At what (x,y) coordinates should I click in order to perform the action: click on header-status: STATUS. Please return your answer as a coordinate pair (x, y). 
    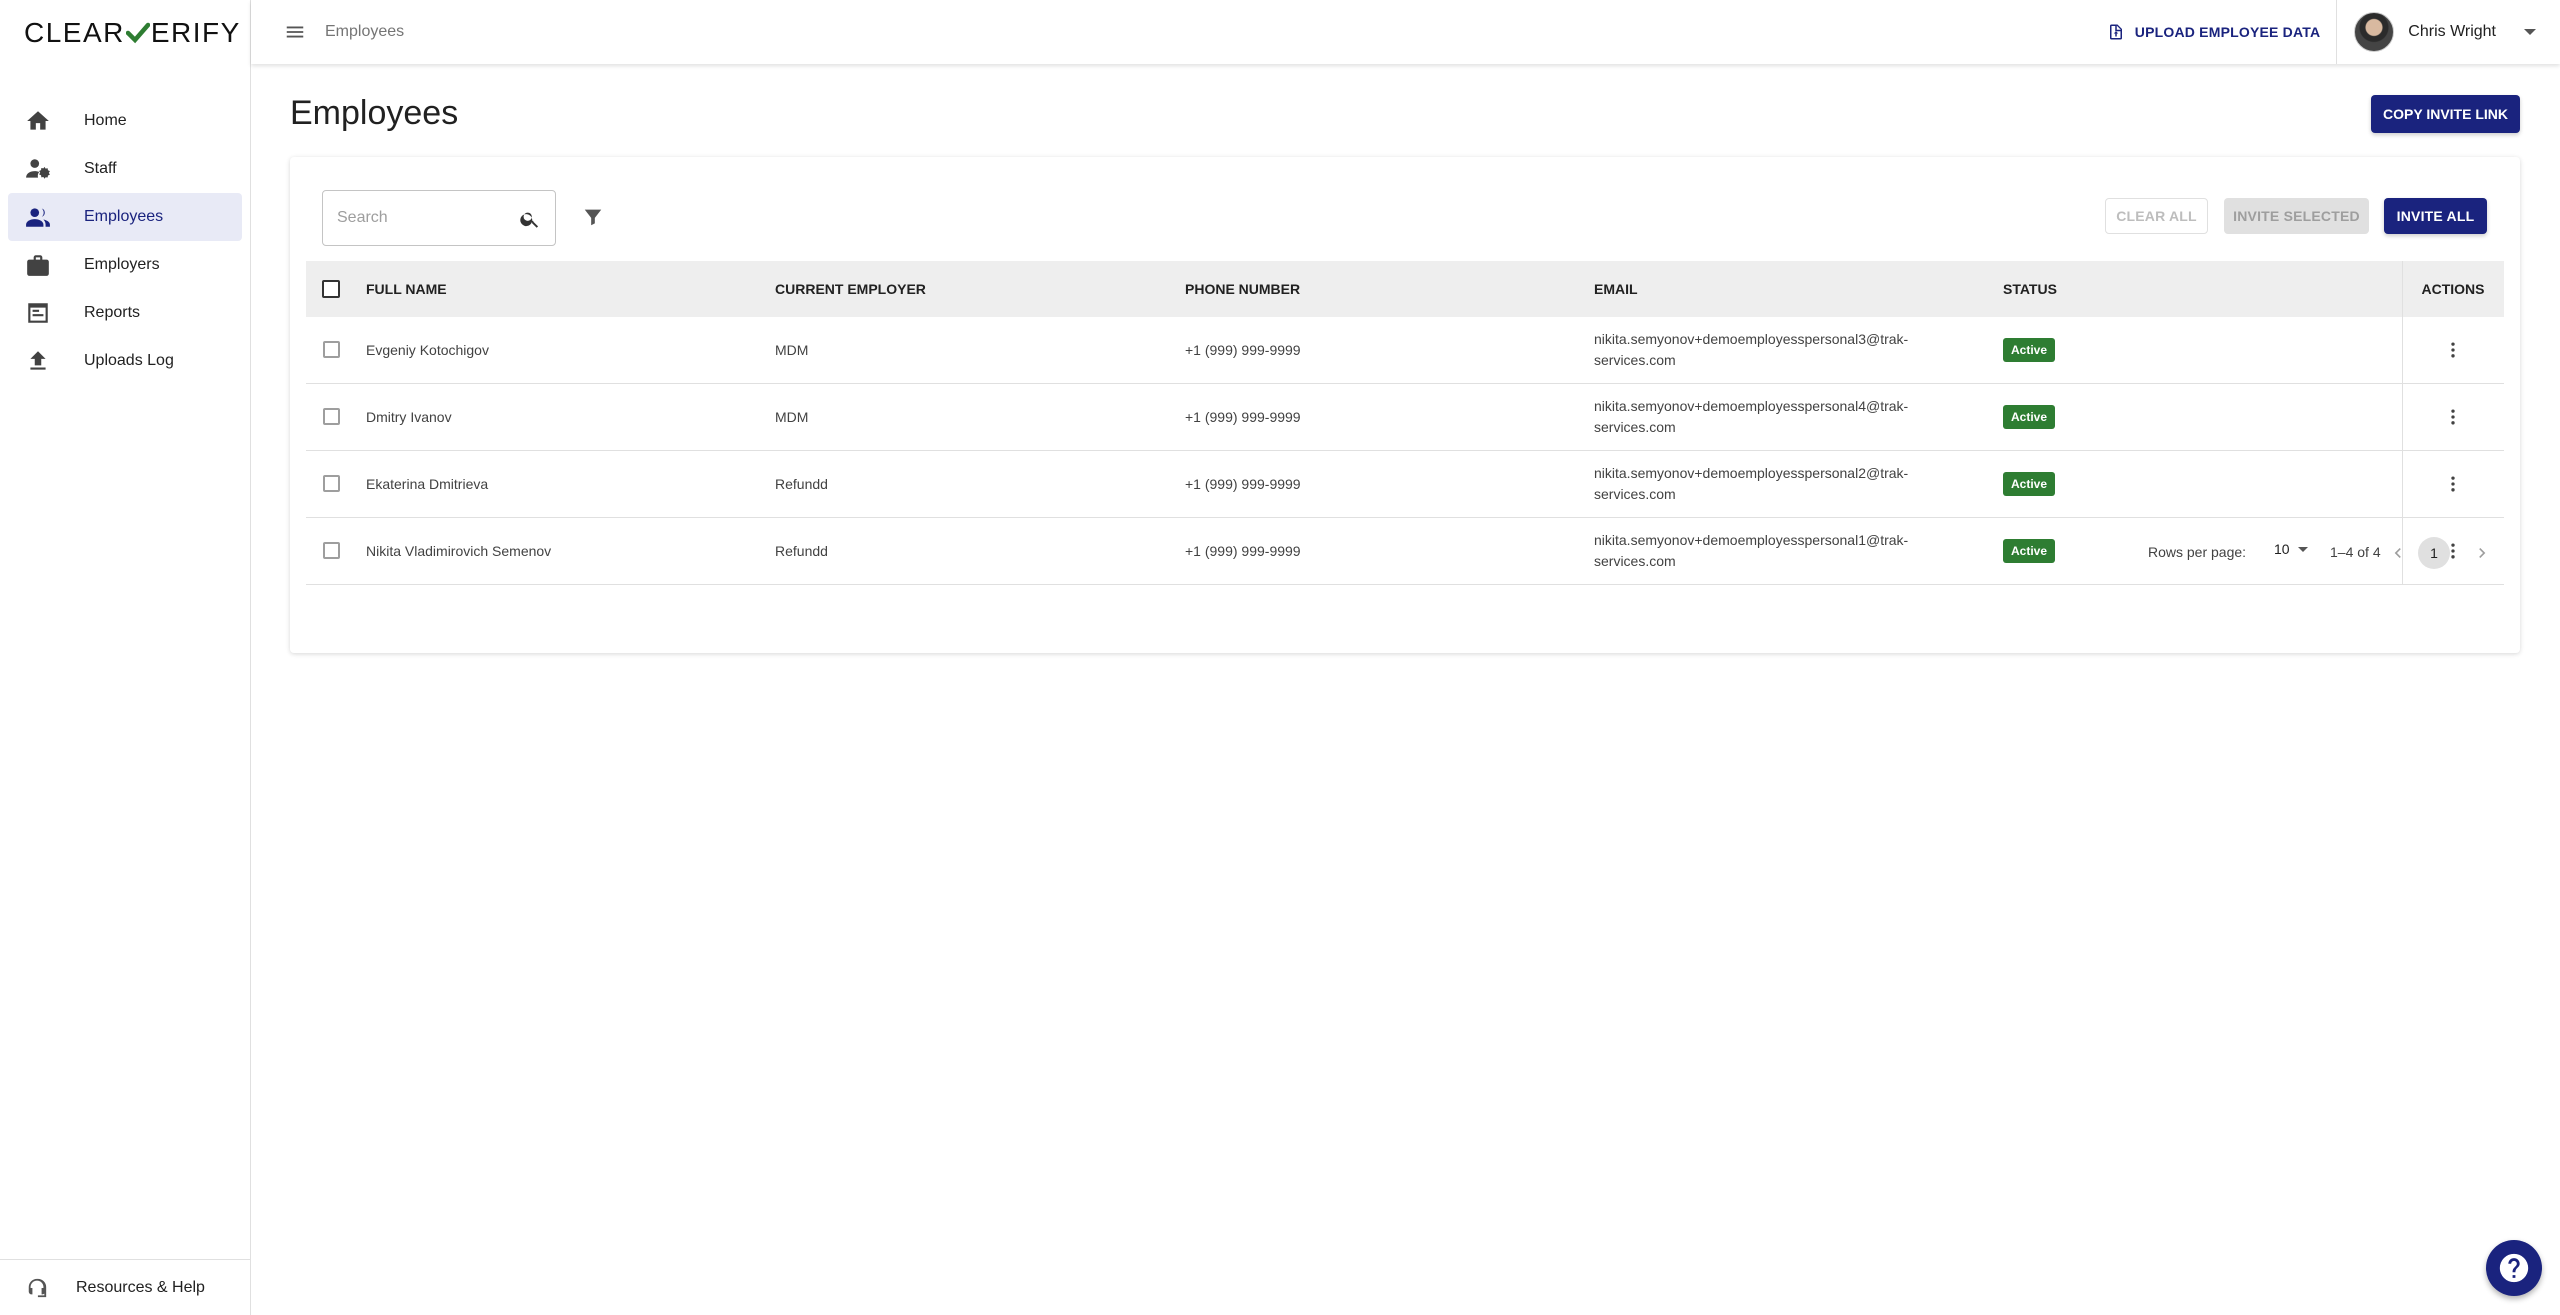
    Looking at the image, I should click on (2030, 289).